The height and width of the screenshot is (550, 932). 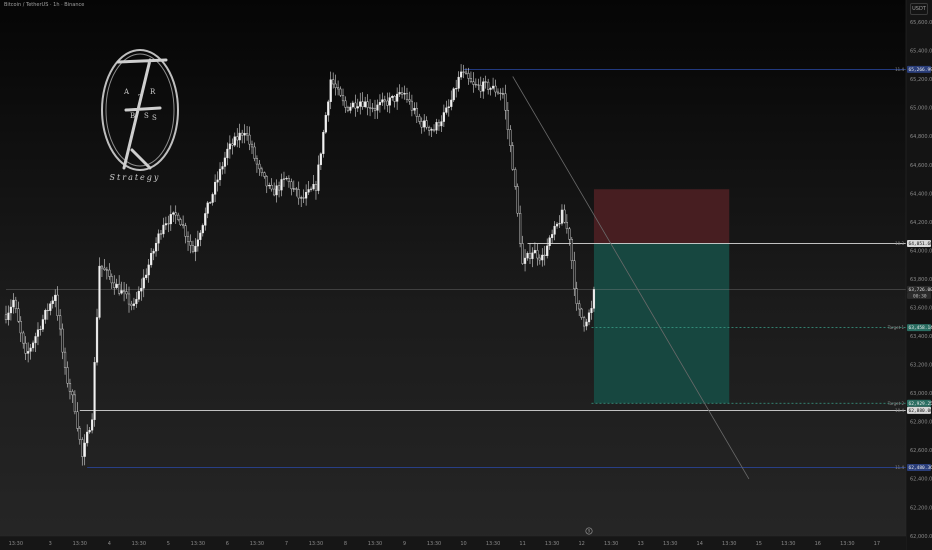 I want to click on position-boxes, so click(x=661, y=296).